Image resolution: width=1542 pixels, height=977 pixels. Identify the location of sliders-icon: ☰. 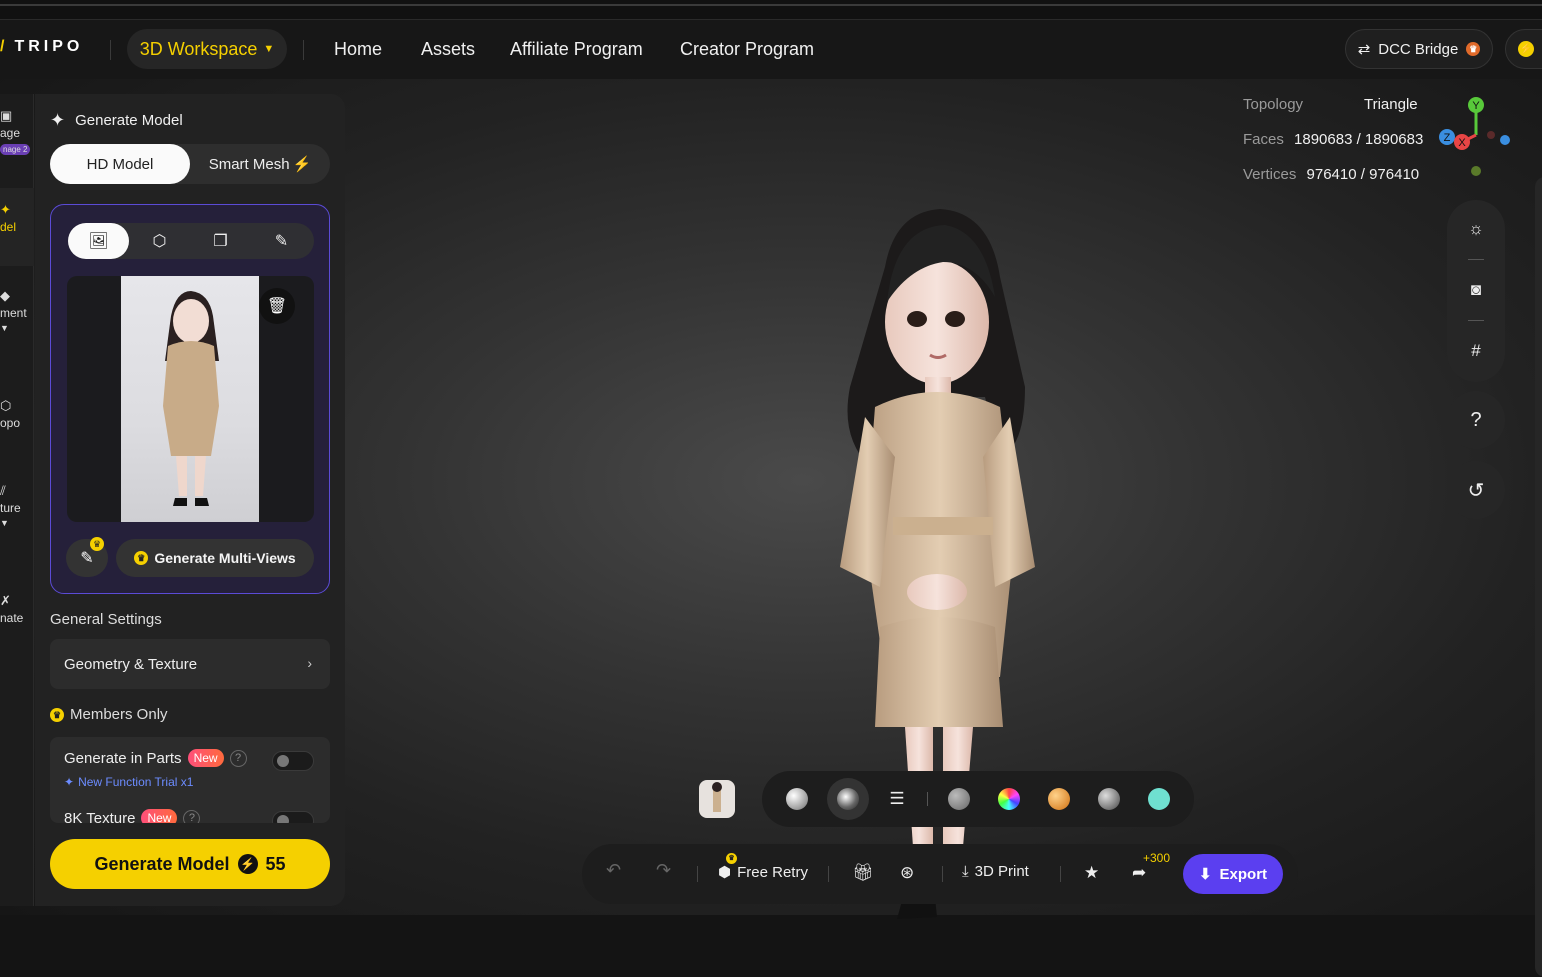
(897, 799).